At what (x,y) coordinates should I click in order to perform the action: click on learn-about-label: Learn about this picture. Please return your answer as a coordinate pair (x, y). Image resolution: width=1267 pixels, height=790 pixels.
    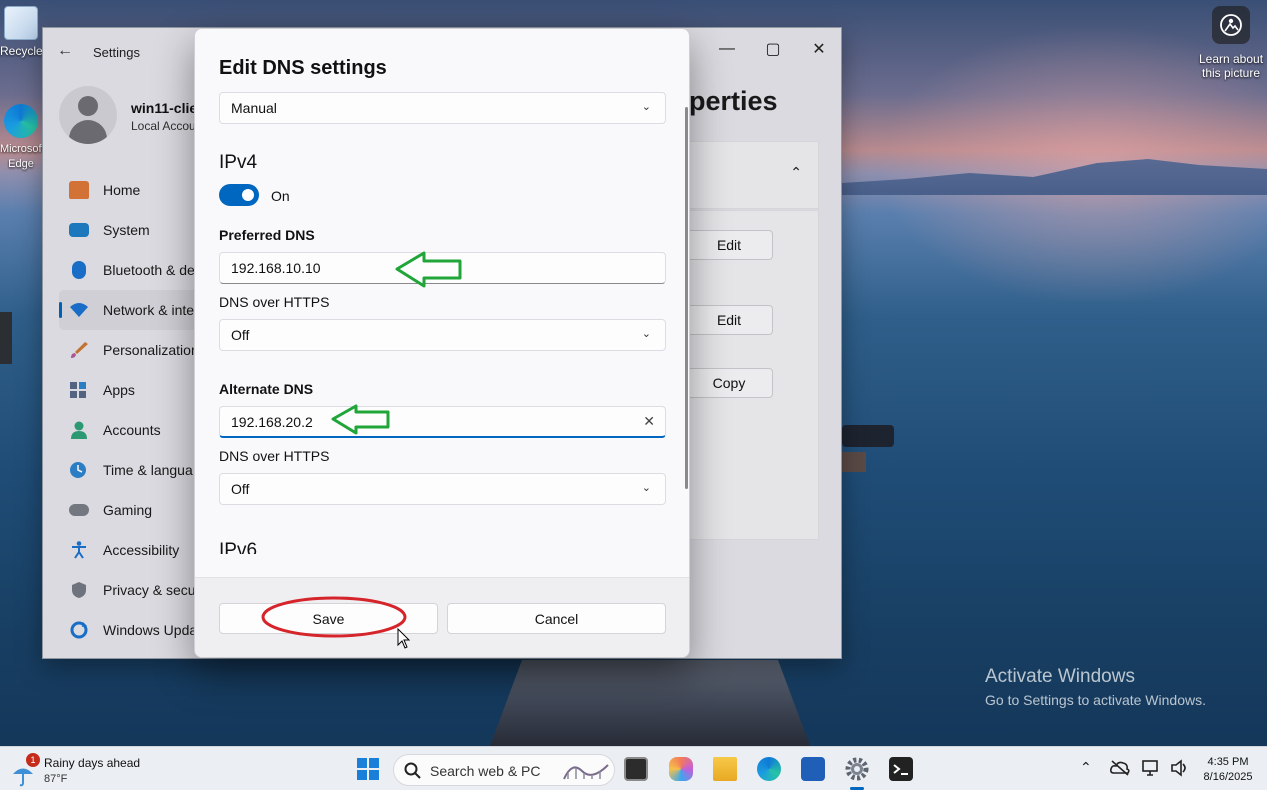
    Looking at the image, I should click on (1231, 66).